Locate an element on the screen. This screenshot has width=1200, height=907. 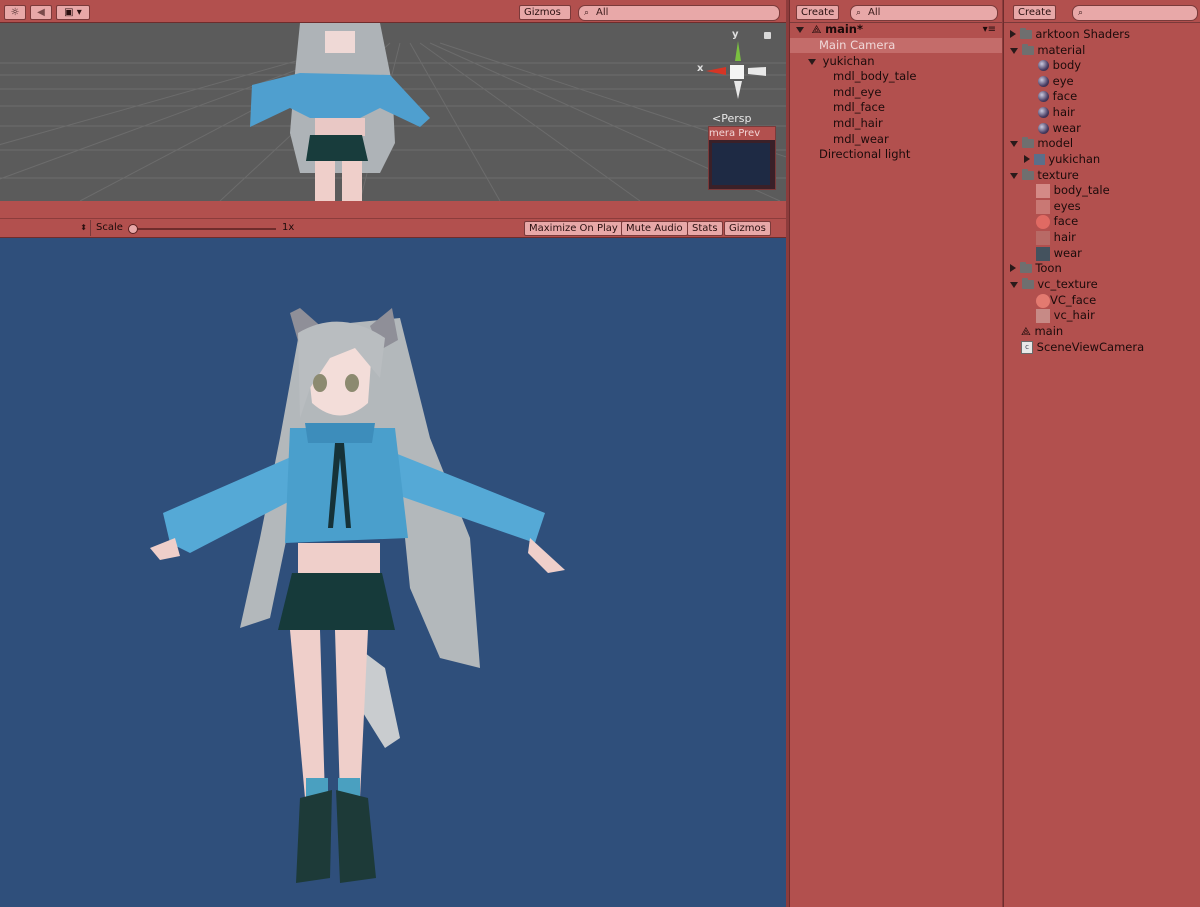
display-dropdown: ⬍ is located at coordinates (45, 228).